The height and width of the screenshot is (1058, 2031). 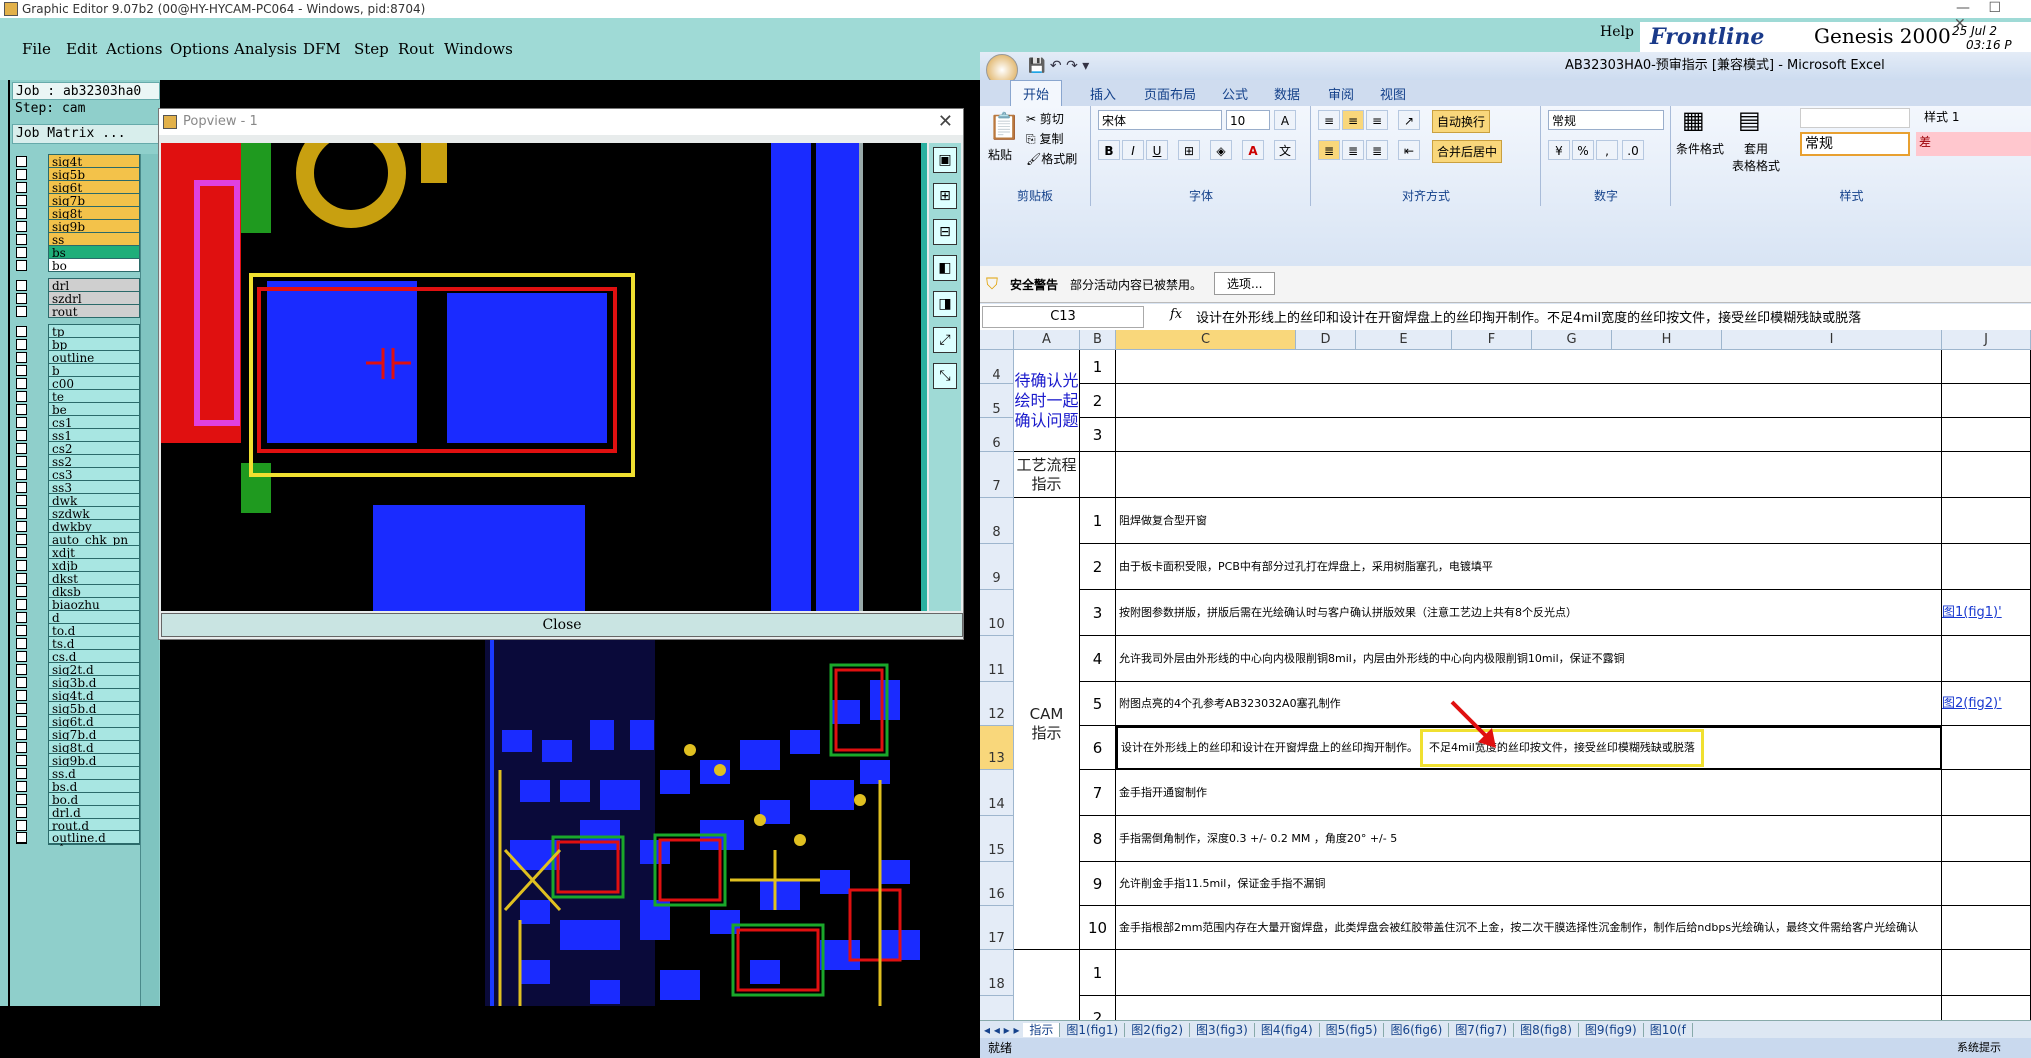 What do you see at coordinates (75, 643) in the screenshot?
I see `layer-row: ts.d` at bounding box center [75, 643].